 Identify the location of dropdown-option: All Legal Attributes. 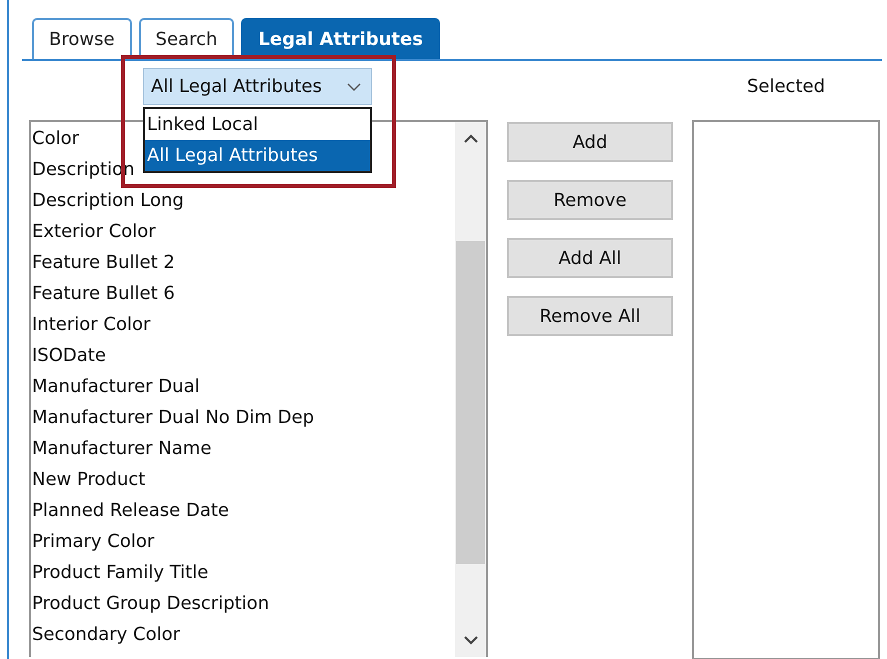
(257, 155).